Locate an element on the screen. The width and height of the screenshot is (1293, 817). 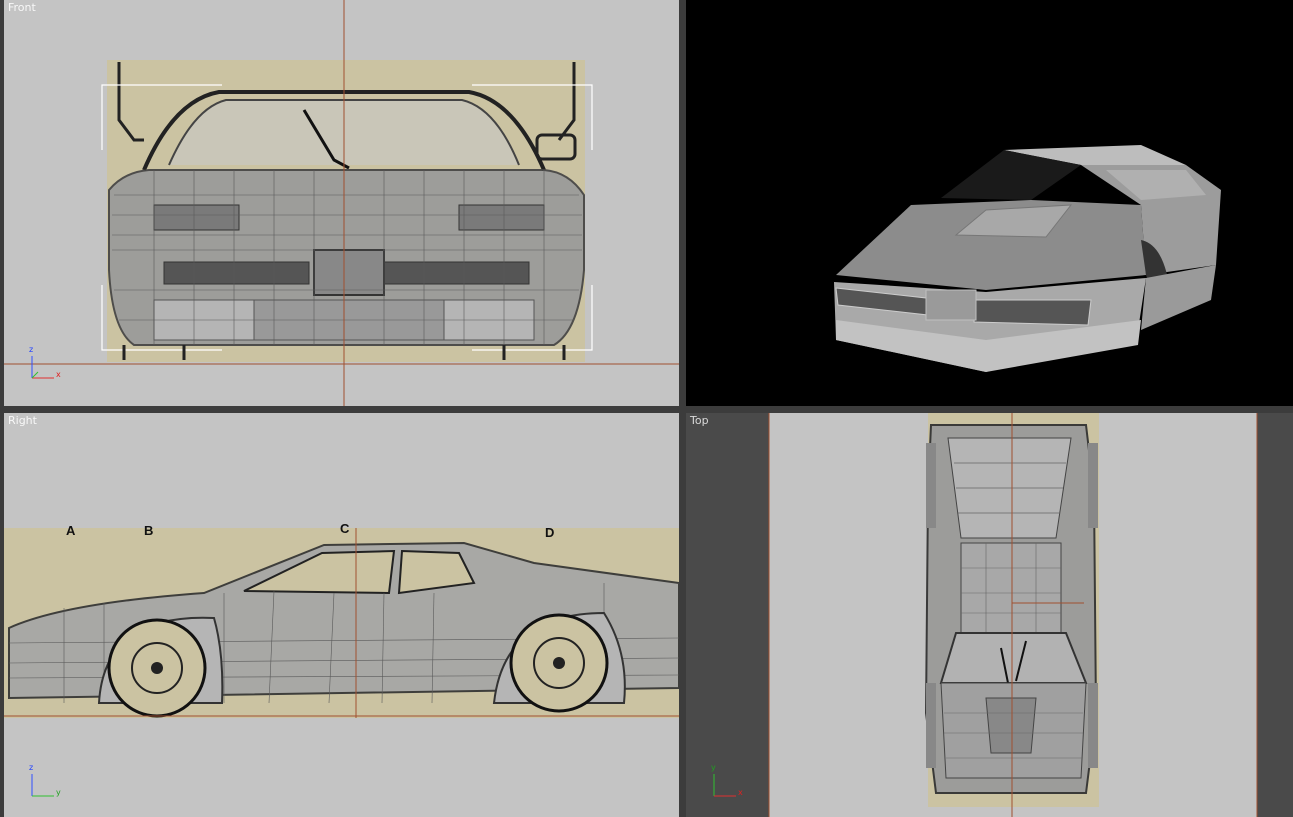
blueprint-label-b: B is located at coordinates (148, 530).